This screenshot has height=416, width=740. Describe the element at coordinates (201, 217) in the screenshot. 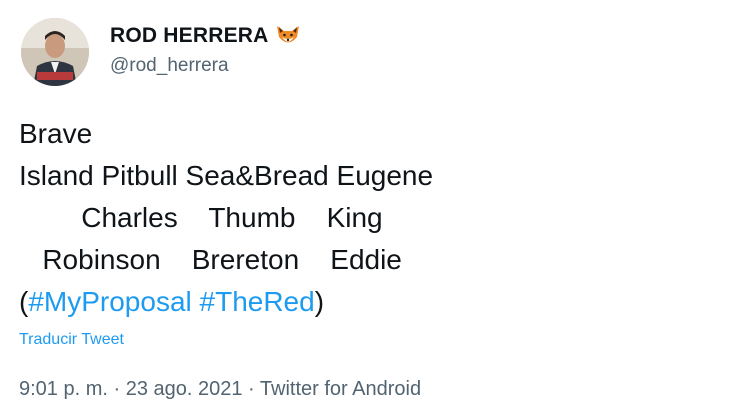

I see `tweet-line: Charles Thumb King` at that location.